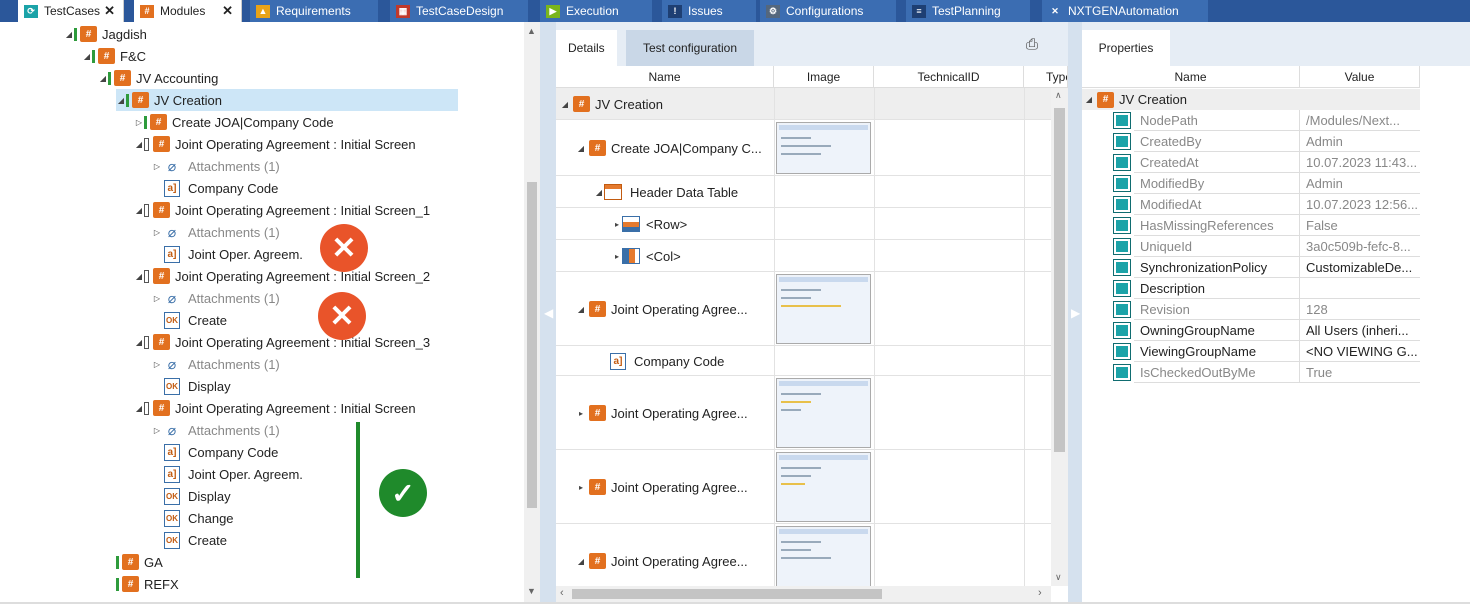 The width and height of the screenshot is (1470, 604). Describe the element at coordinates (803, 256) in the screenshot. I see `grid-row: ▸ <Col>` at that location.